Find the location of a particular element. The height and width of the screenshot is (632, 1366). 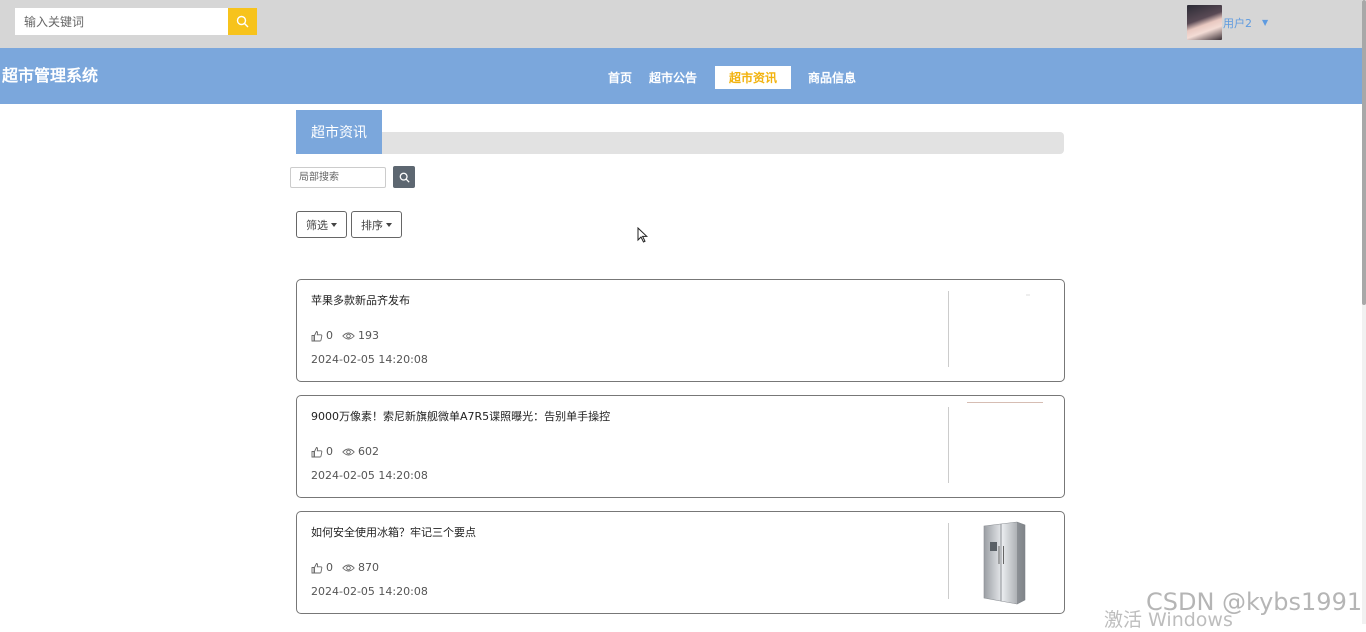

main-nav: 首页 超市公告 超市资讯 商品信息 is located at coordinates (732, 77).